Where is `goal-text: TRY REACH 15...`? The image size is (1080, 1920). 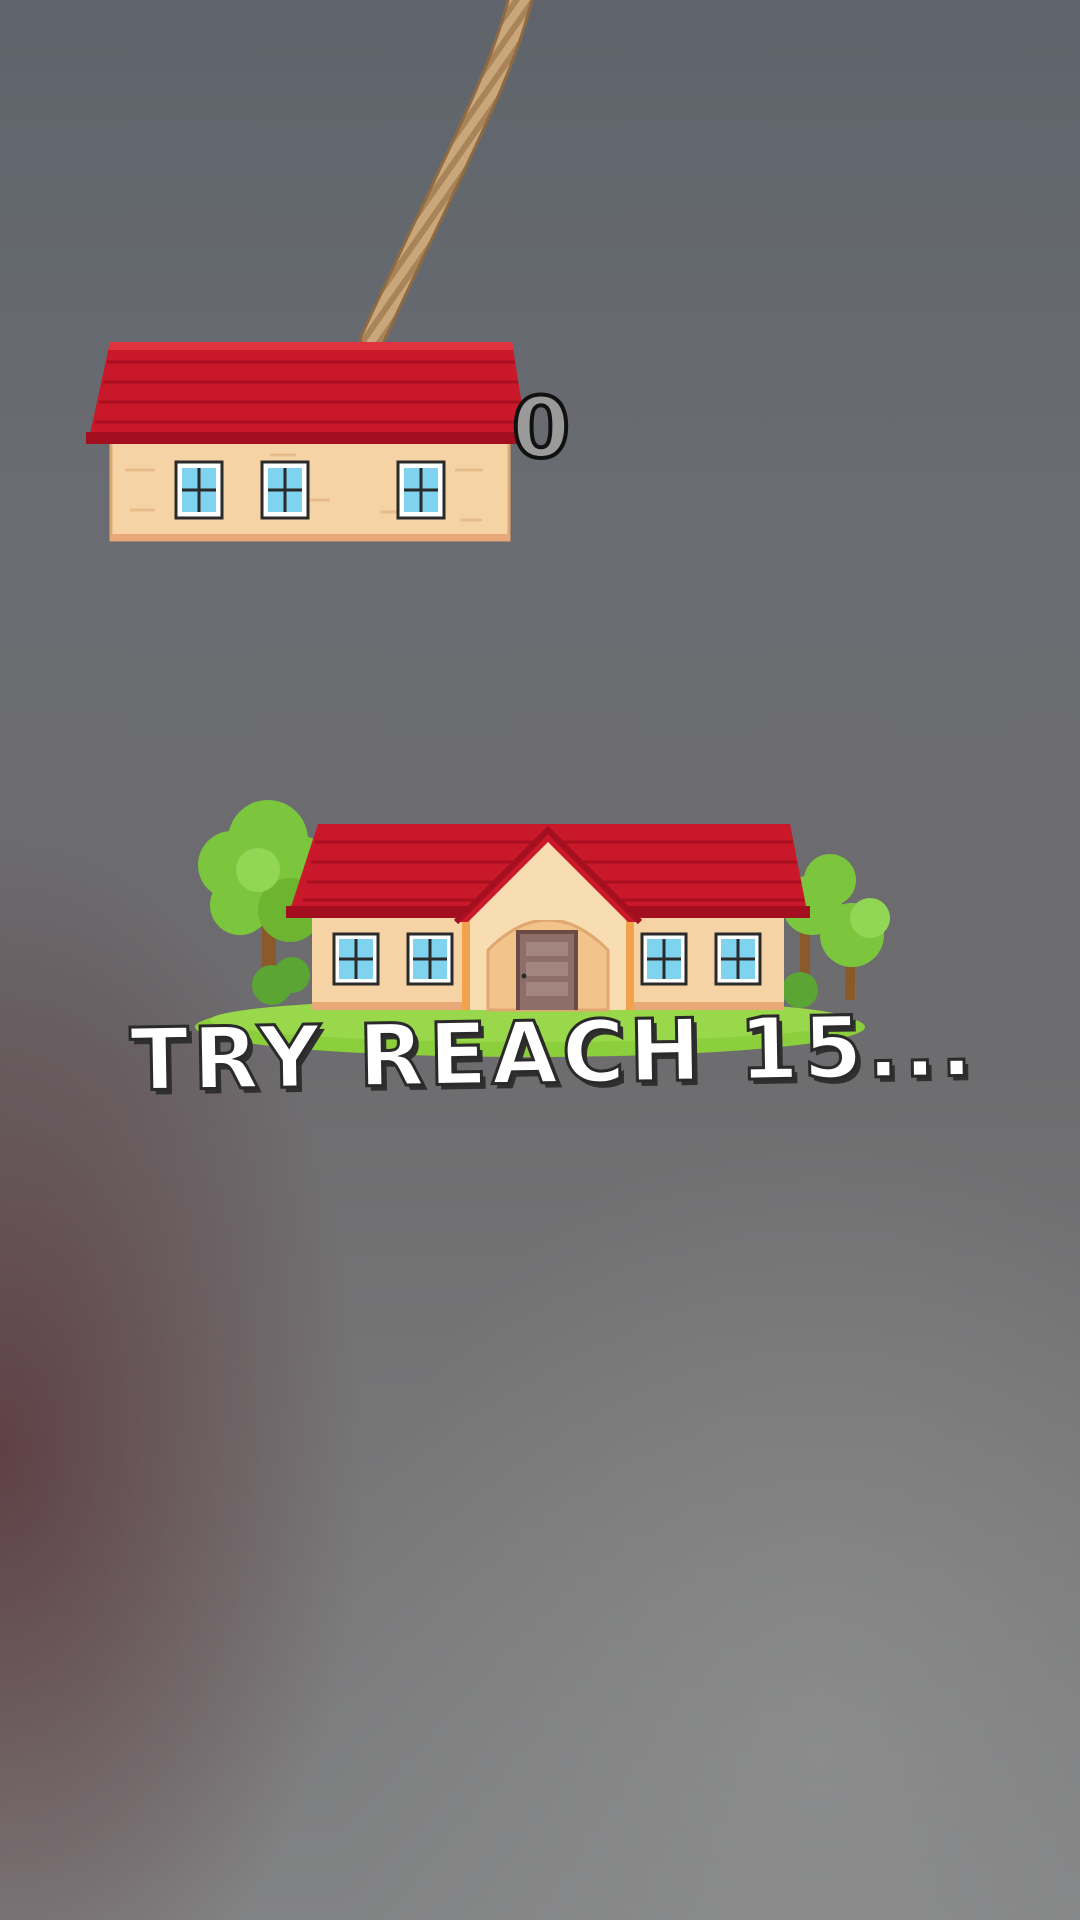
goal-text: TRY REACH 15... is located at coordinates (553, 1054).